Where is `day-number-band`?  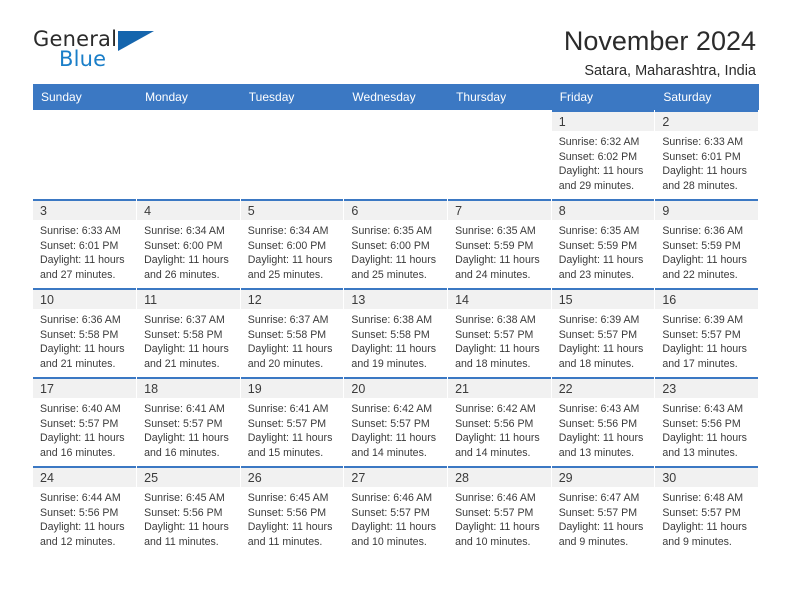 day-number-band is located at coordinates (188, 121).